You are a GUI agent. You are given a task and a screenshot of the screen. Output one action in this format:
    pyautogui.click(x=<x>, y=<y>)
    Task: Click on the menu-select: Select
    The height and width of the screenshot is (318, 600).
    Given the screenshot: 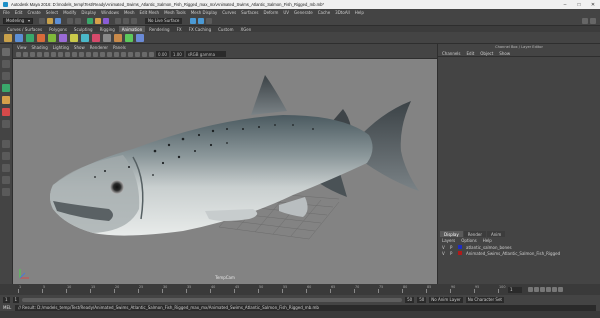 What is the action you would take?
    pyautogui.click(x=52, y=12)
    